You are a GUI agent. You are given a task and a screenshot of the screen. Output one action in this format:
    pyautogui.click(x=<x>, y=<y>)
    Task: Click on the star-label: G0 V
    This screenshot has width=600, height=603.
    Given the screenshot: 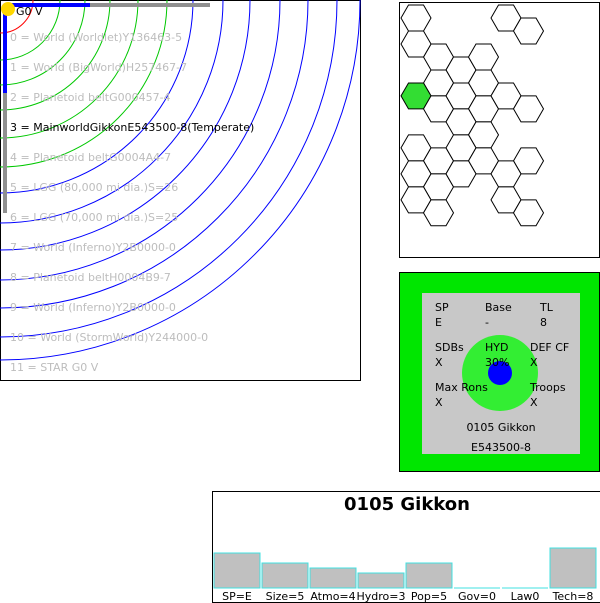 What is the action you would take?
    pyautogui.click(x=29, y=11)
    